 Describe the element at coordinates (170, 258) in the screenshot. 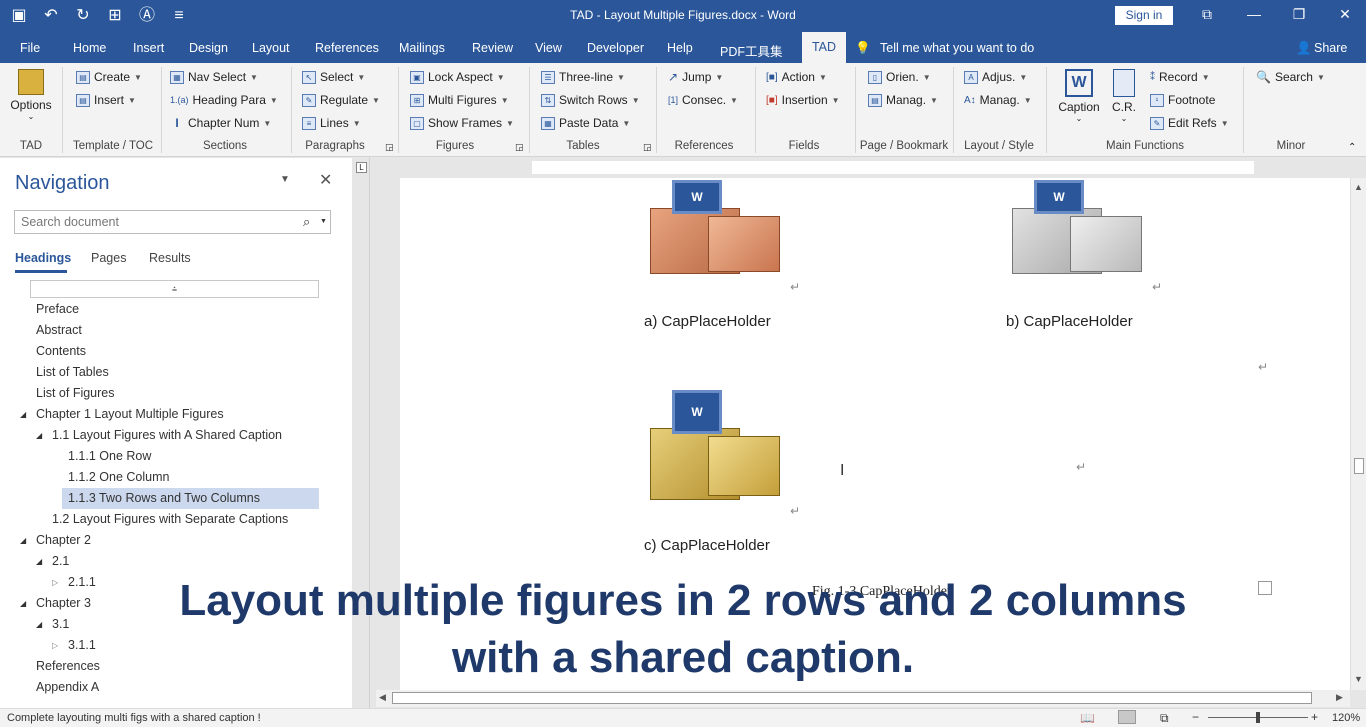

I see `tab-results: Results` at that location.